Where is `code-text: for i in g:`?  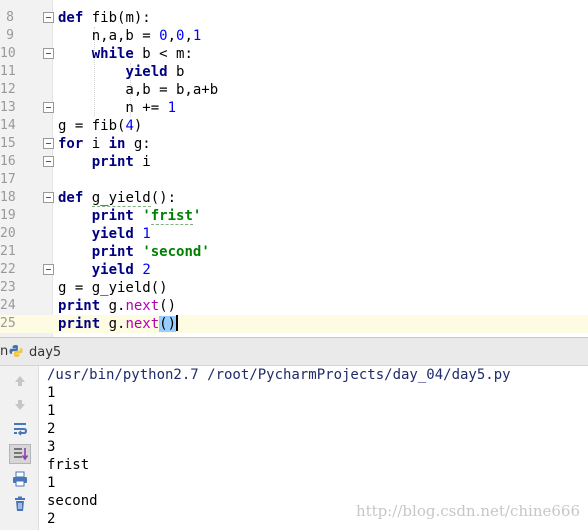 code-text: for i in g: is located at coordinates (104, 144).